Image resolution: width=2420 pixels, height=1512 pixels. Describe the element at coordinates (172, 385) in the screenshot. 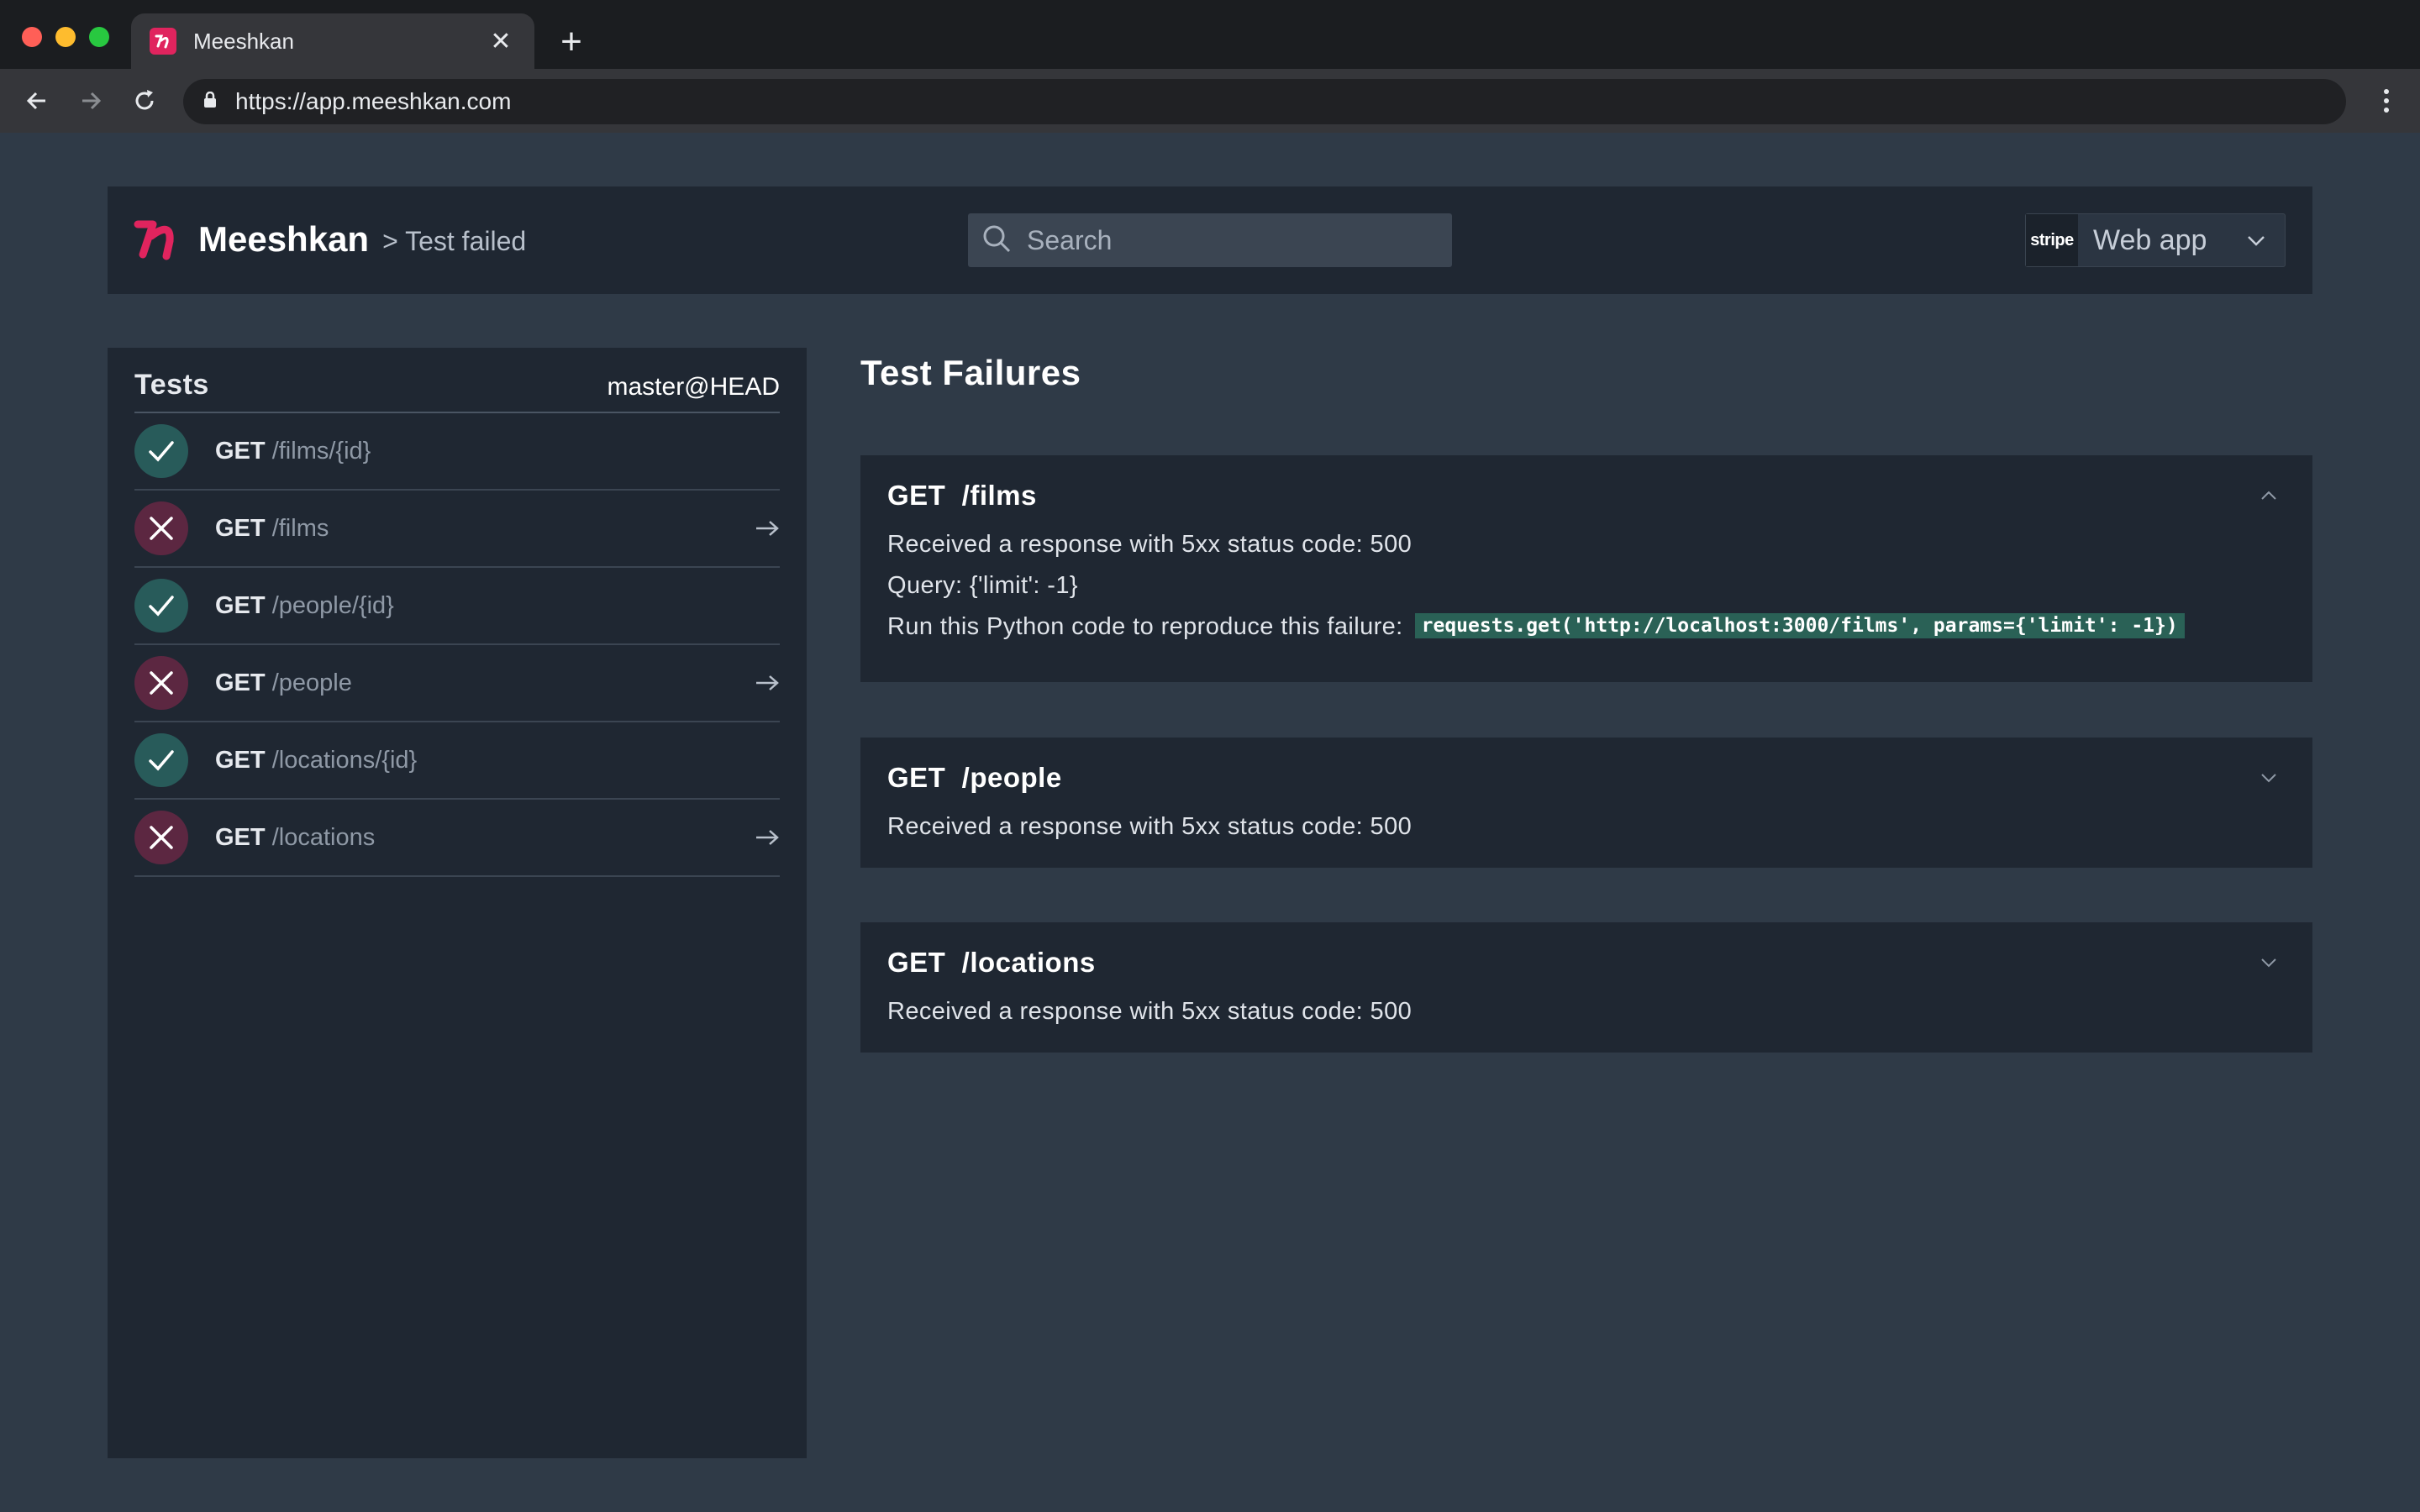

I see `sidebar-title: Tests` at that location.